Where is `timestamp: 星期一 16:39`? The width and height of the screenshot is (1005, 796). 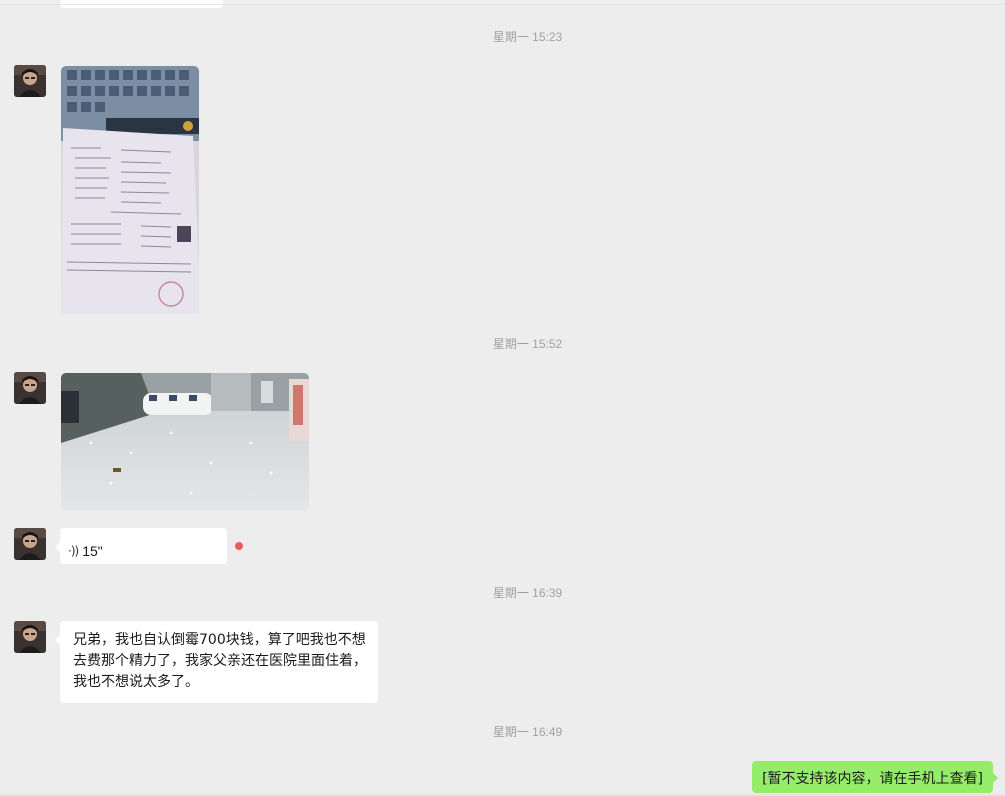 timestamp: 星期一 16:39 is located at coordinates (527, 593).